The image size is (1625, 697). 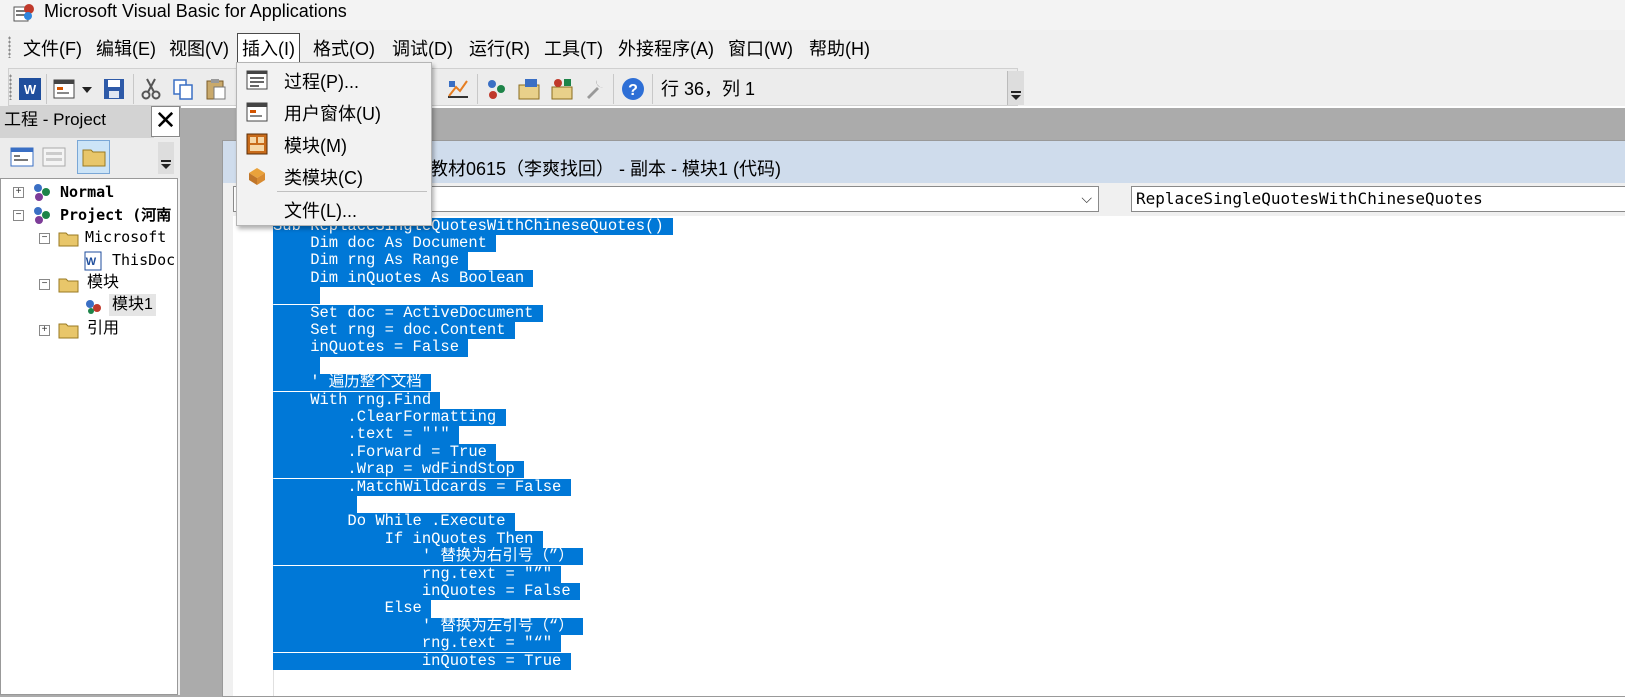 What do you see at coordinates (529, 89) in the screenshot?
I see `properties-icon` at bounding box center [529, 89].